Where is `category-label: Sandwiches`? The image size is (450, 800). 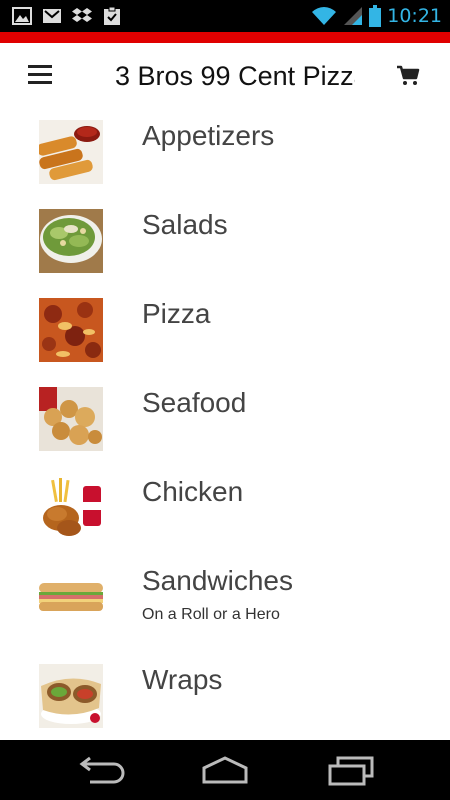 category-label: Sandwiches is located at coordinates (217, 580).